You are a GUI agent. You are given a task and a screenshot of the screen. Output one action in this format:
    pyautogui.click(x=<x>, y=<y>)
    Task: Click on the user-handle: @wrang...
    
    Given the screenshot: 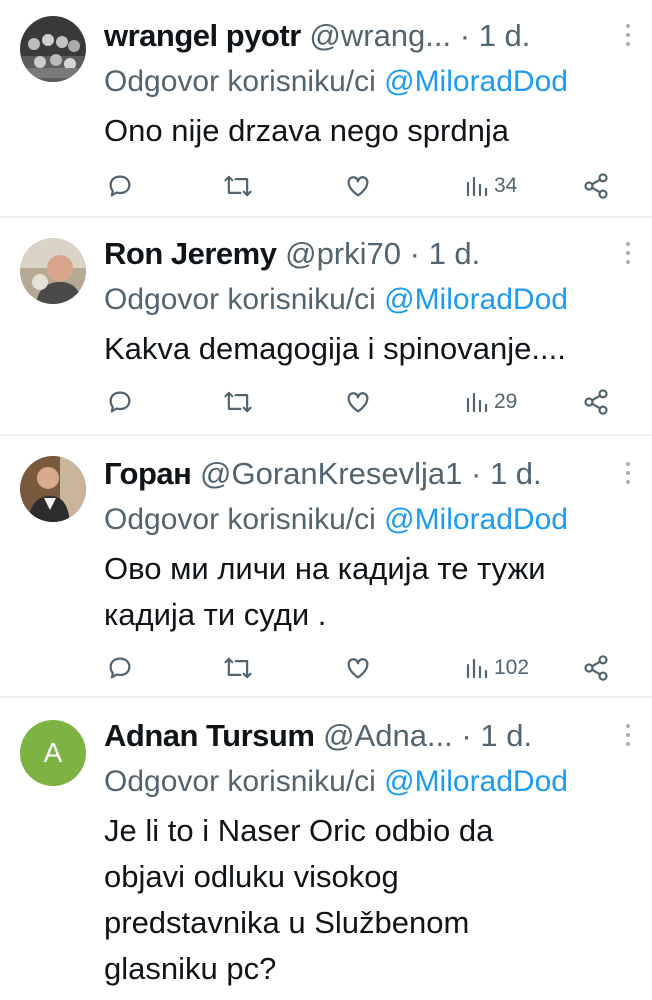 What is the action you would take?
    pyautogui.click(x=380, y=35)
    